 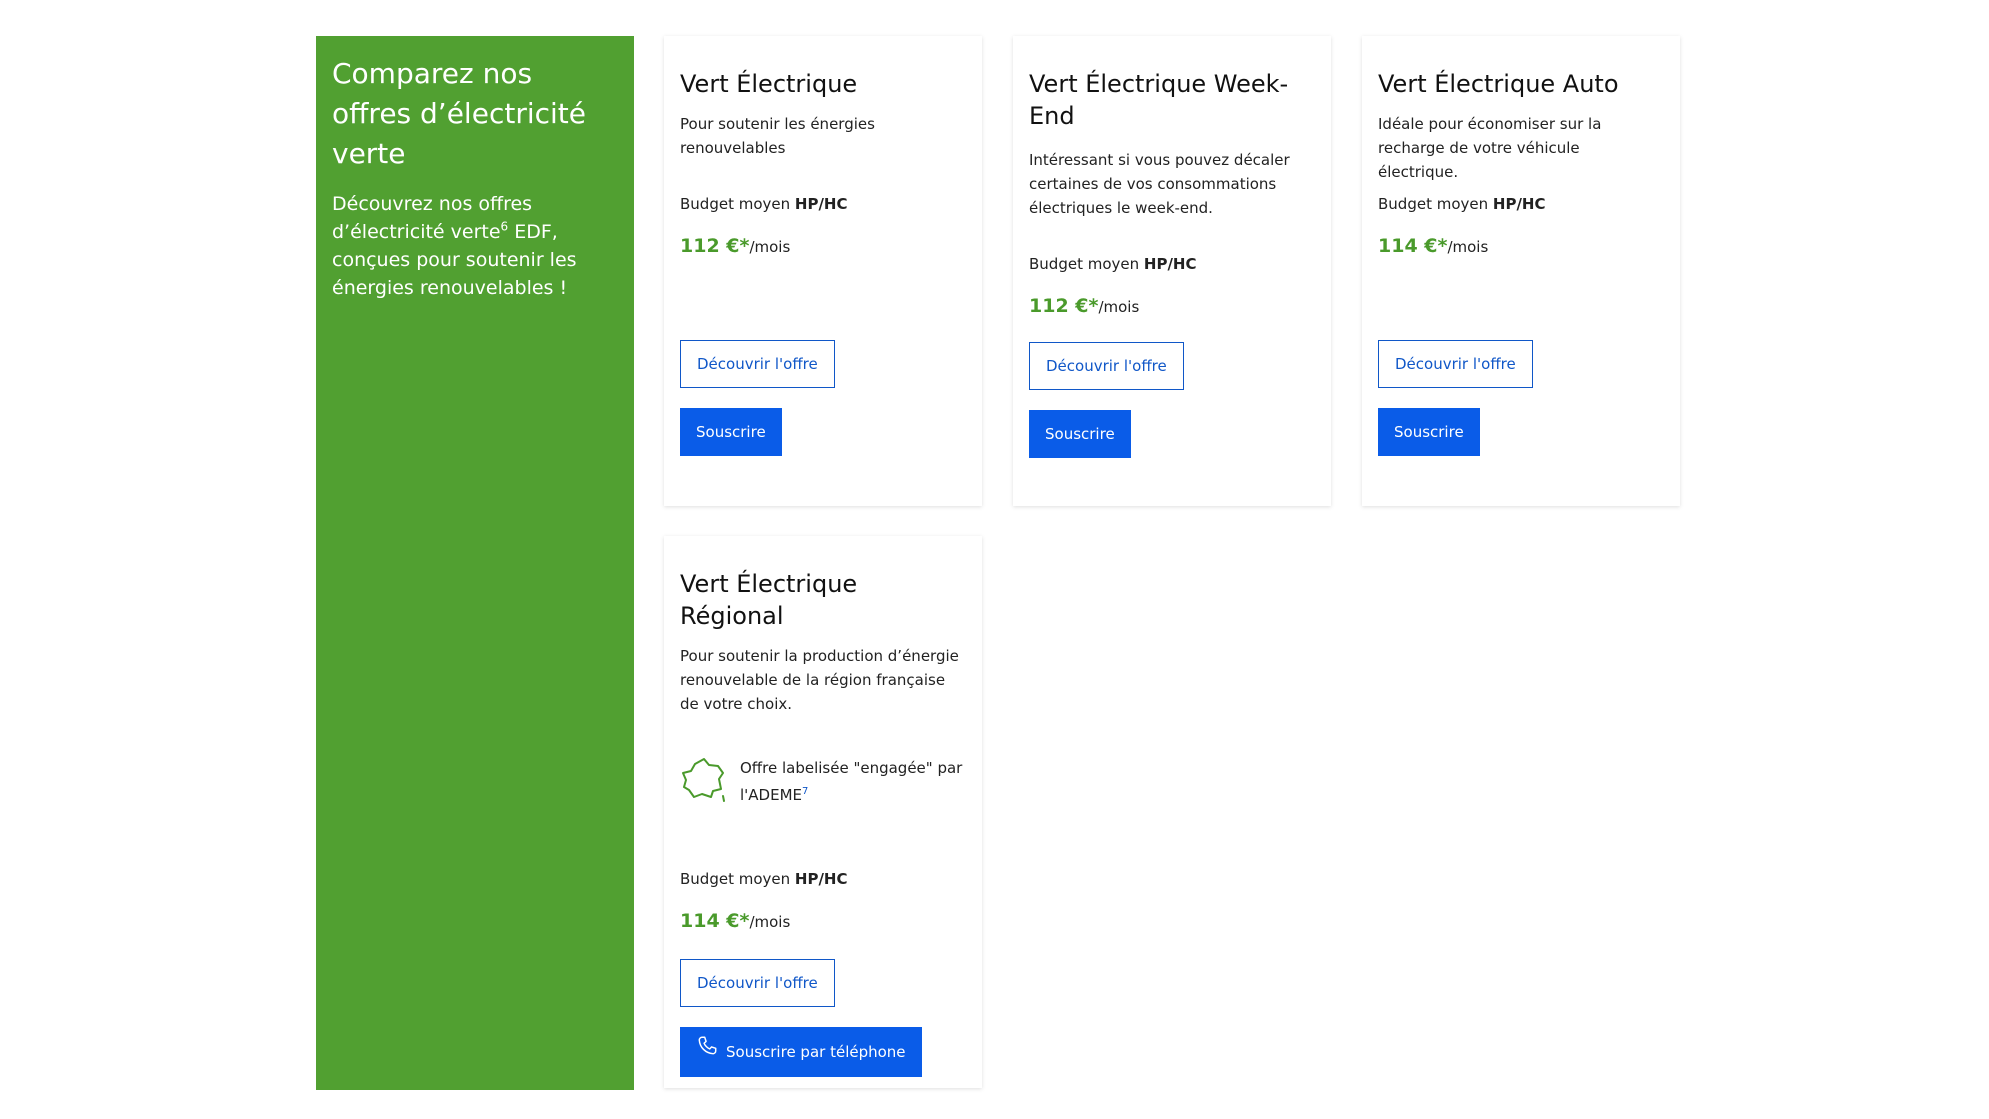 I want to click on footnote-7: 7, so click(x=805, y=791).